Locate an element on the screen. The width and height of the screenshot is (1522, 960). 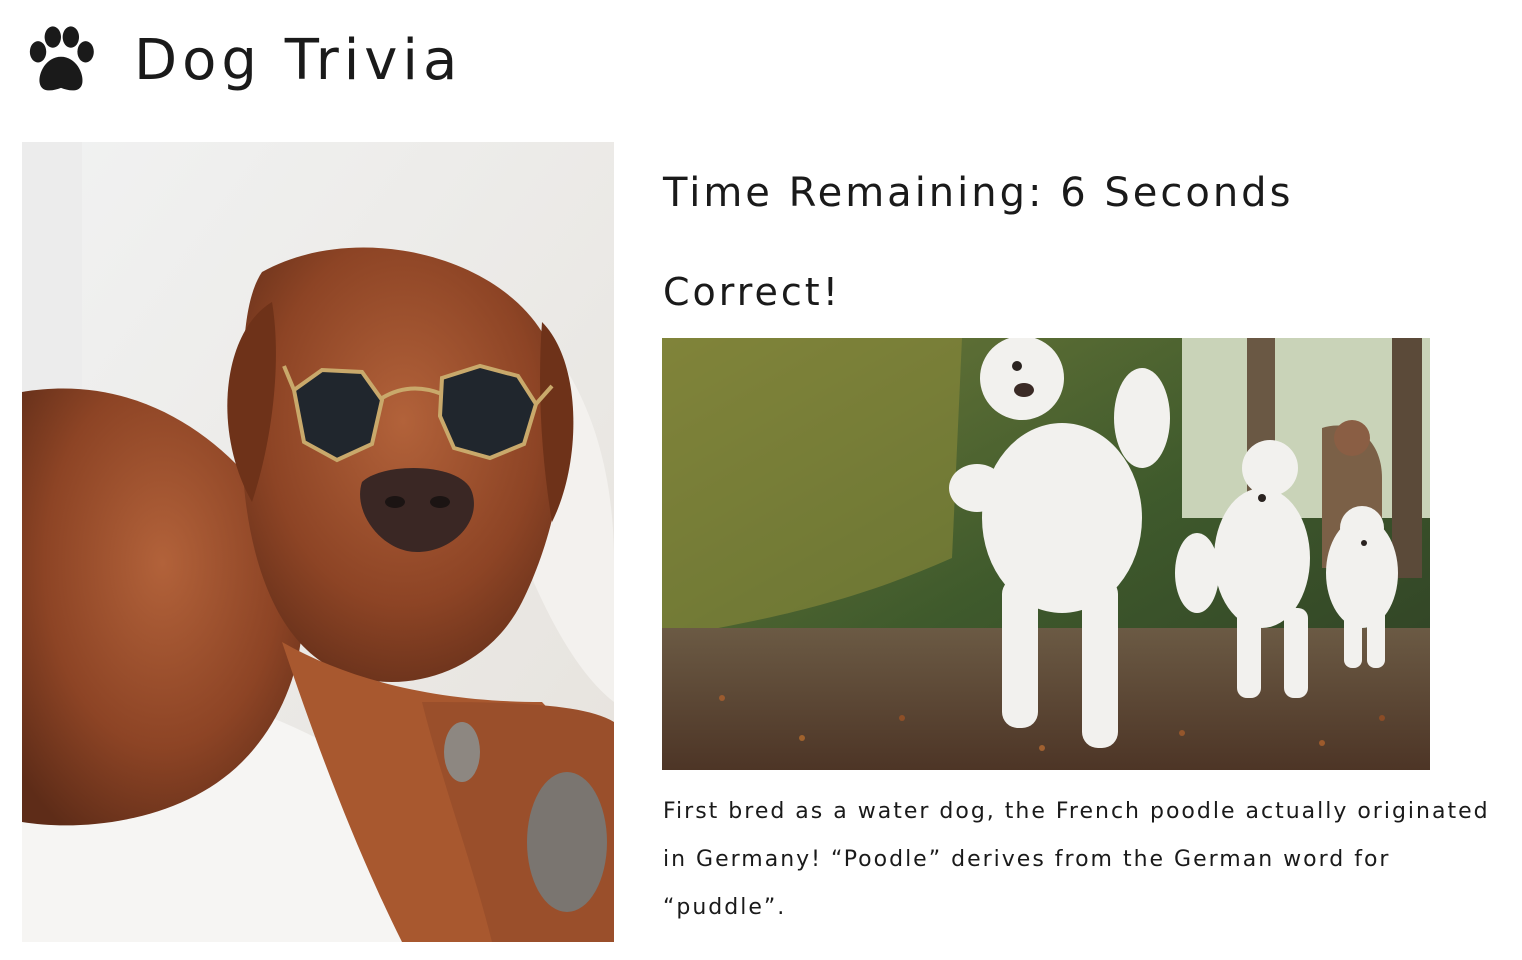
paw-icon is located at coordinates (61, 58).